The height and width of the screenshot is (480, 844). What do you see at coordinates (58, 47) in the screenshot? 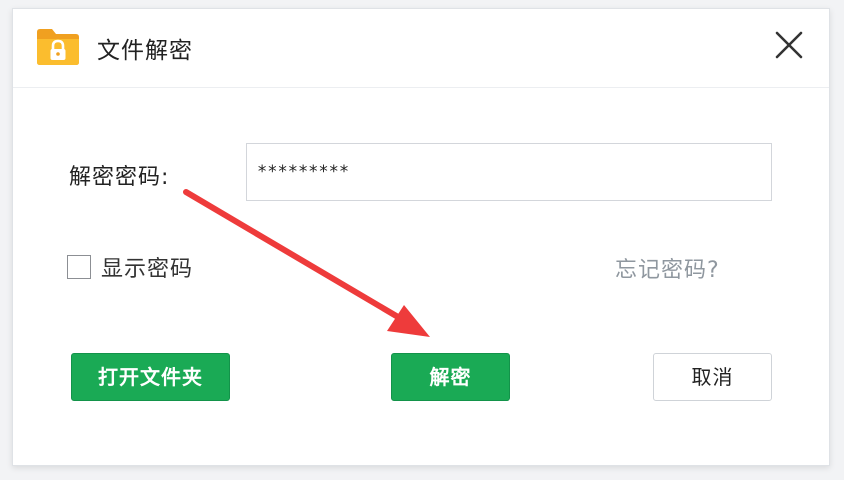
I see `lock-folder-icon` at bounding box center [58, 47].